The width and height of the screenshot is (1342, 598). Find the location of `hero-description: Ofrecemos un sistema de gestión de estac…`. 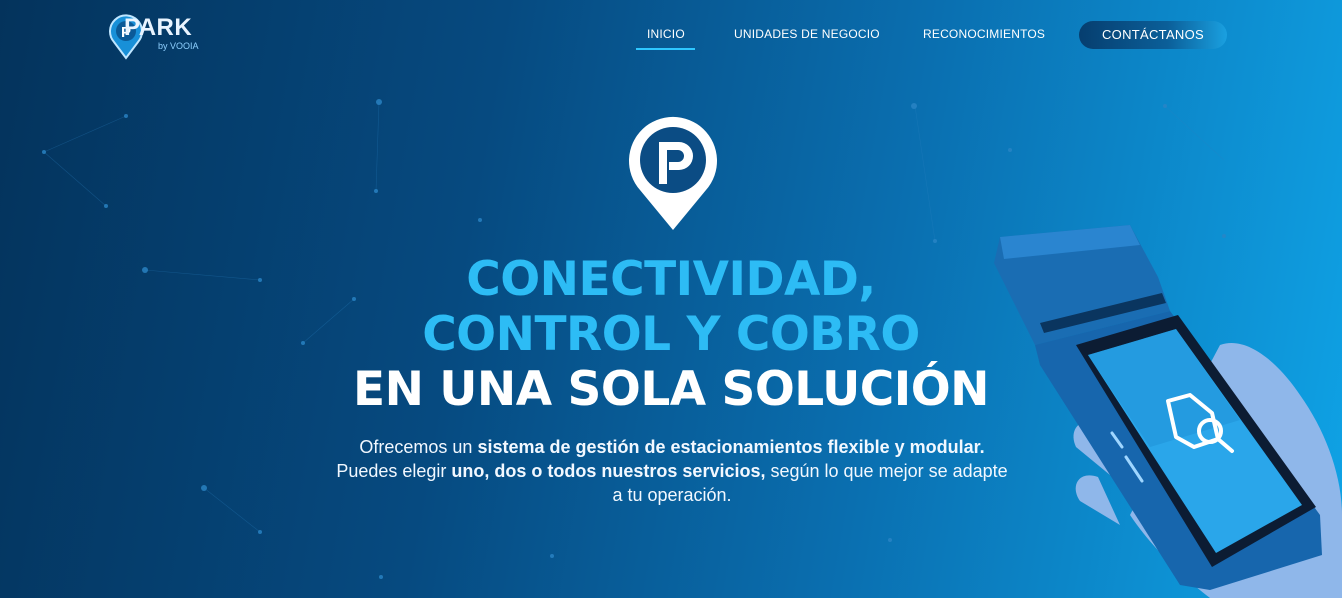

hero-description: Ofrecemos un sistema de gestión de estac… is located at coordinates (672, 471).